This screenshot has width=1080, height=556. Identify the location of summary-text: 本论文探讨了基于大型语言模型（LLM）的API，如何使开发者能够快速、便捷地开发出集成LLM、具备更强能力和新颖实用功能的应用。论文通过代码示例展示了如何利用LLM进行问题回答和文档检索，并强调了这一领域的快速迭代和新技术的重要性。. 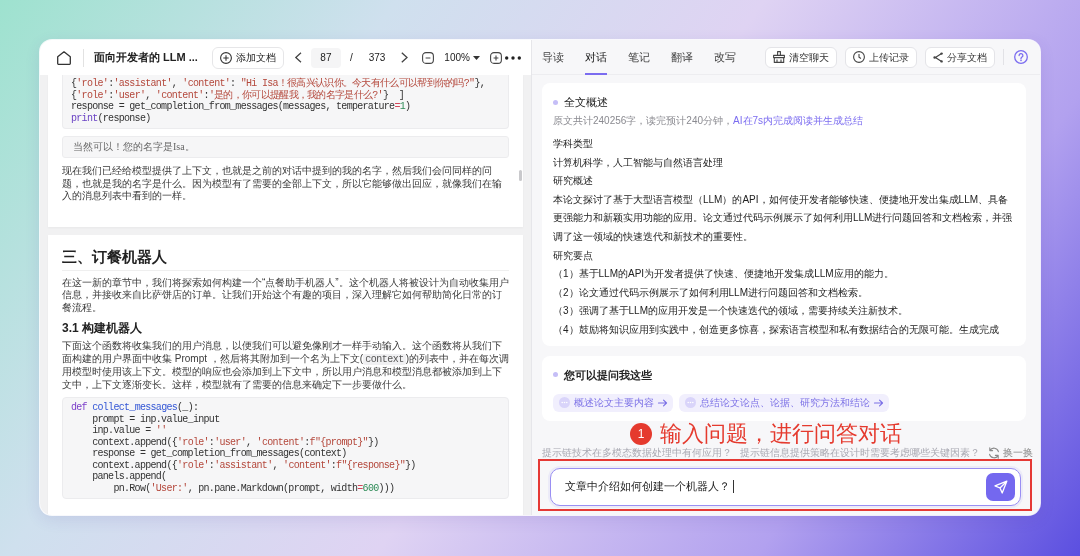
(783, 218).